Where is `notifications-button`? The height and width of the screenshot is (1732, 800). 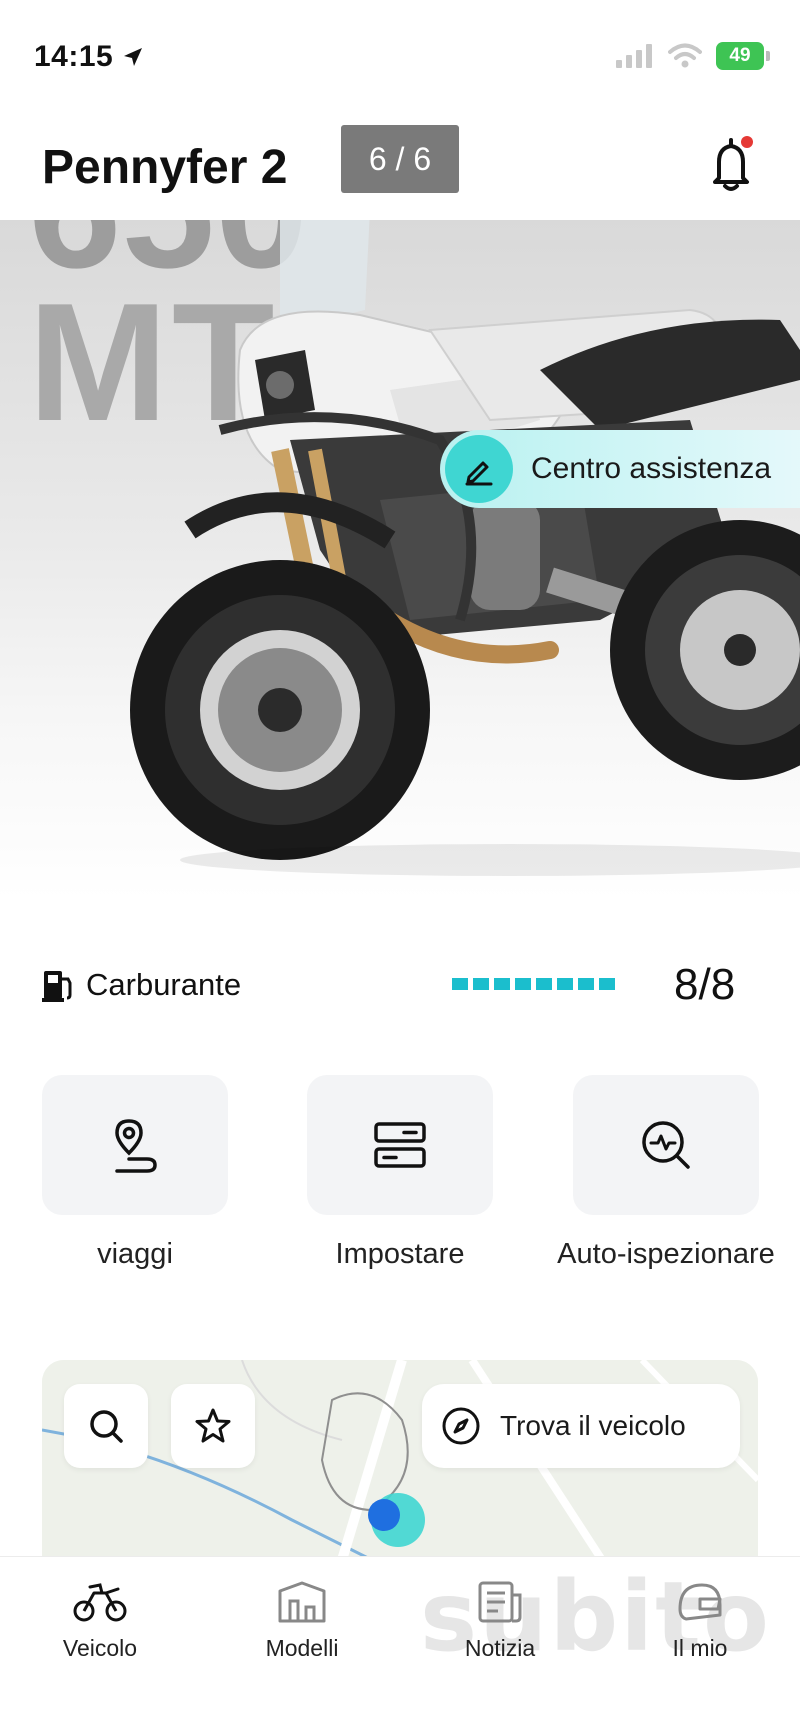
notifications-button is located at coordinates (731, 165).